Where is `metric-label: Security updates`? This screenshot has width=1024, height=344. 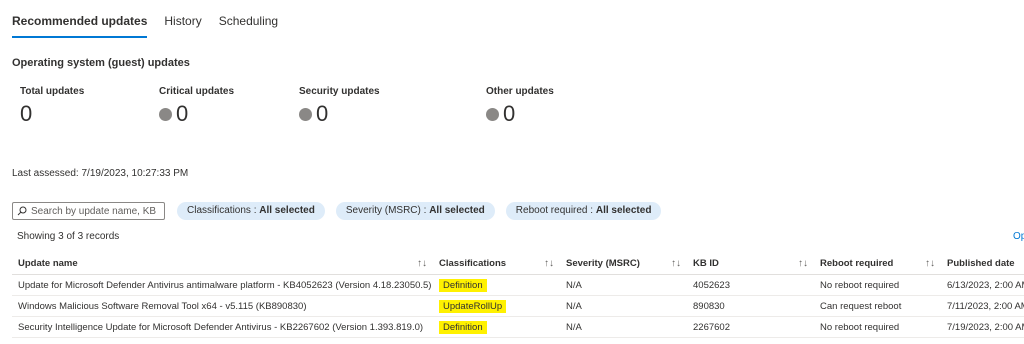
metric-label: Security updates is located at coordinates (339, 91).